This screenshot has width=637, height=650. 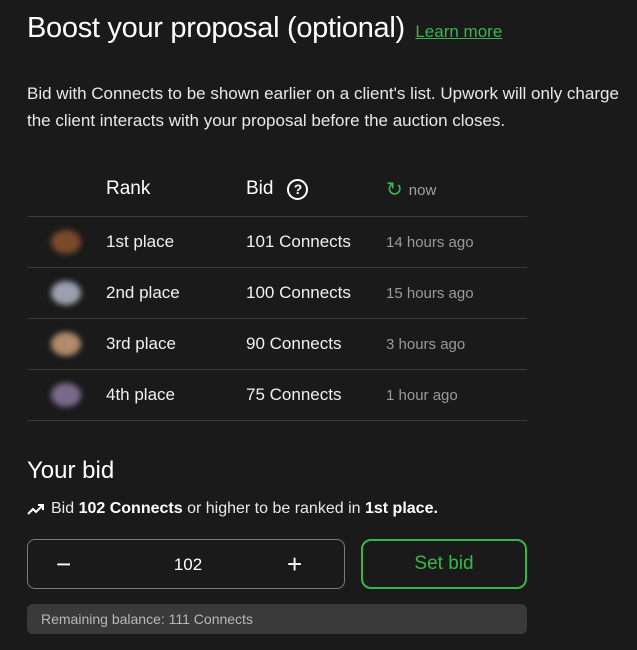 What do you see at coordinates (394, 190) in the screenshot?
I see `refresh-icon: ↻` at bounding box center [394, 190].